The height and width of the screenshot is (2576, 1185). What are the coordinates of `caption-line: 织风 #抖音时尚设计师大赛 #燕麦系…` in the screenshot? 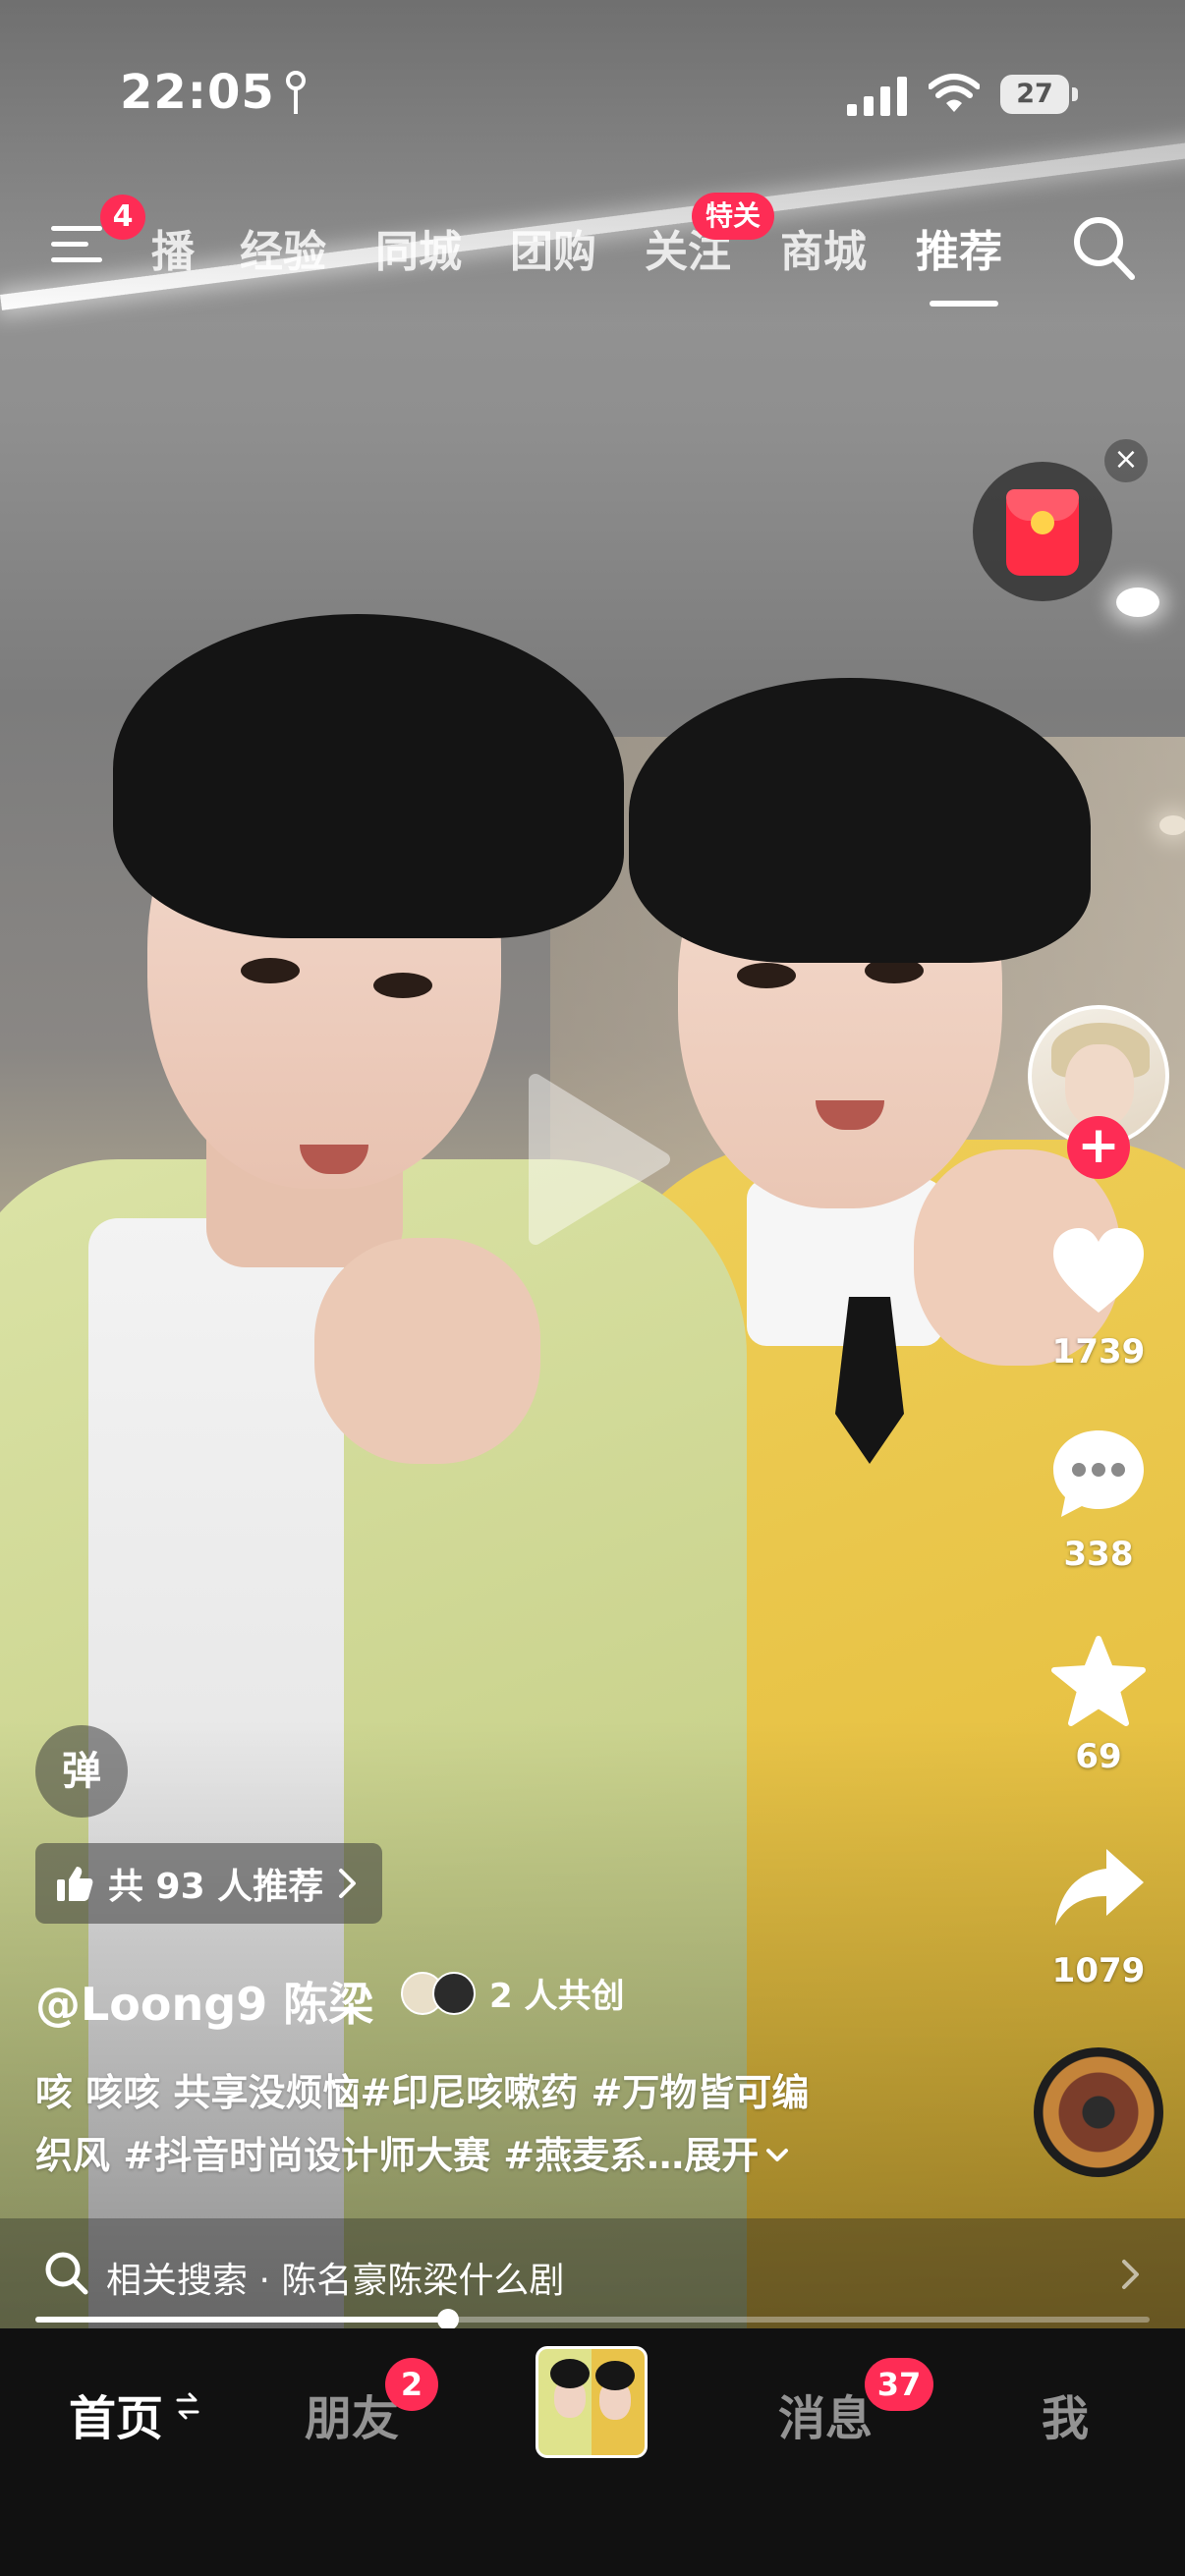 It's located at (360, 2155).